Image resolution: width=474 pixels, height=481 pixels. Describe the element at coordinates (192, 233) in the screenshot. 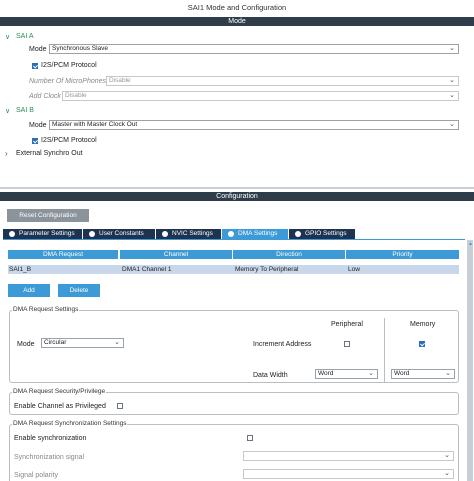

I see `tab-label: NVIC Settings` at that location.